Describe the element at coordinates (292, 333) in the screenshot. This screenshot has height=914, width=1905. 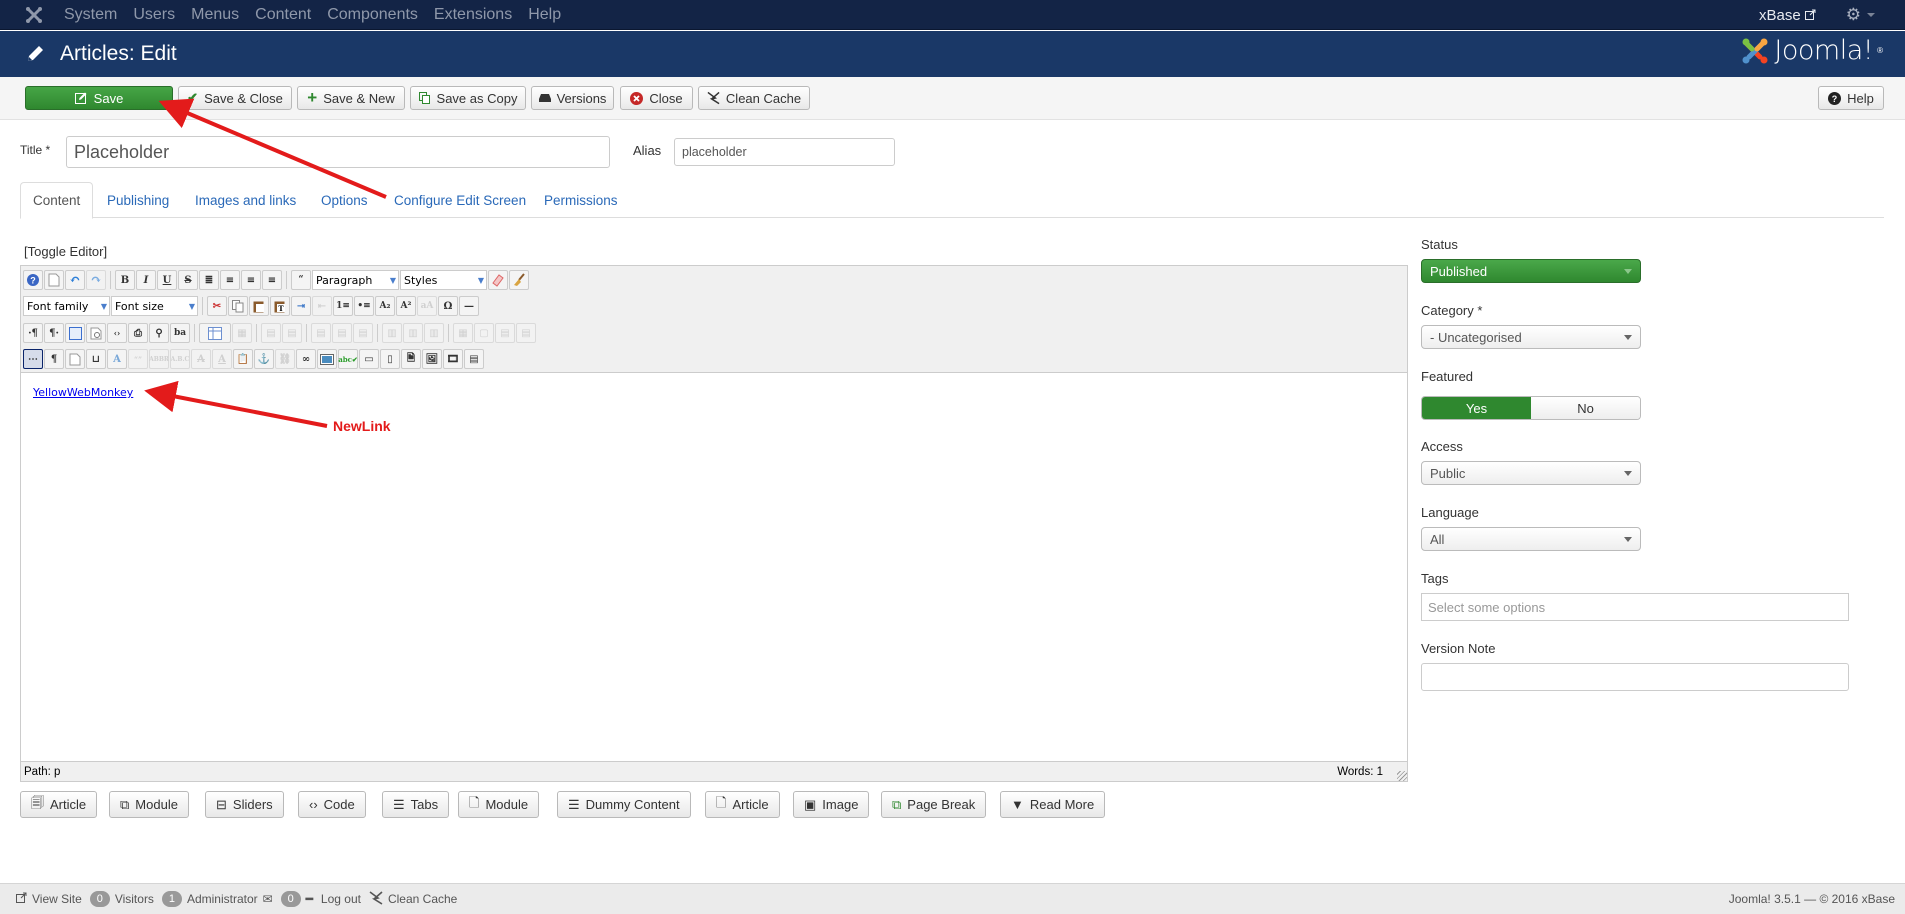
I see `cell-props-icon: ▤` at that location.